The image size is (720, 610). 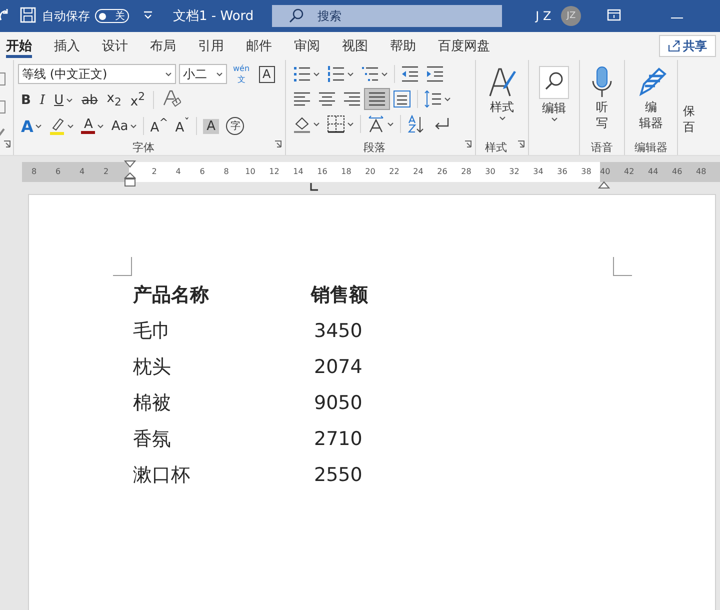 I want to click on asian-layout-icon, so click(x=376, y=124).